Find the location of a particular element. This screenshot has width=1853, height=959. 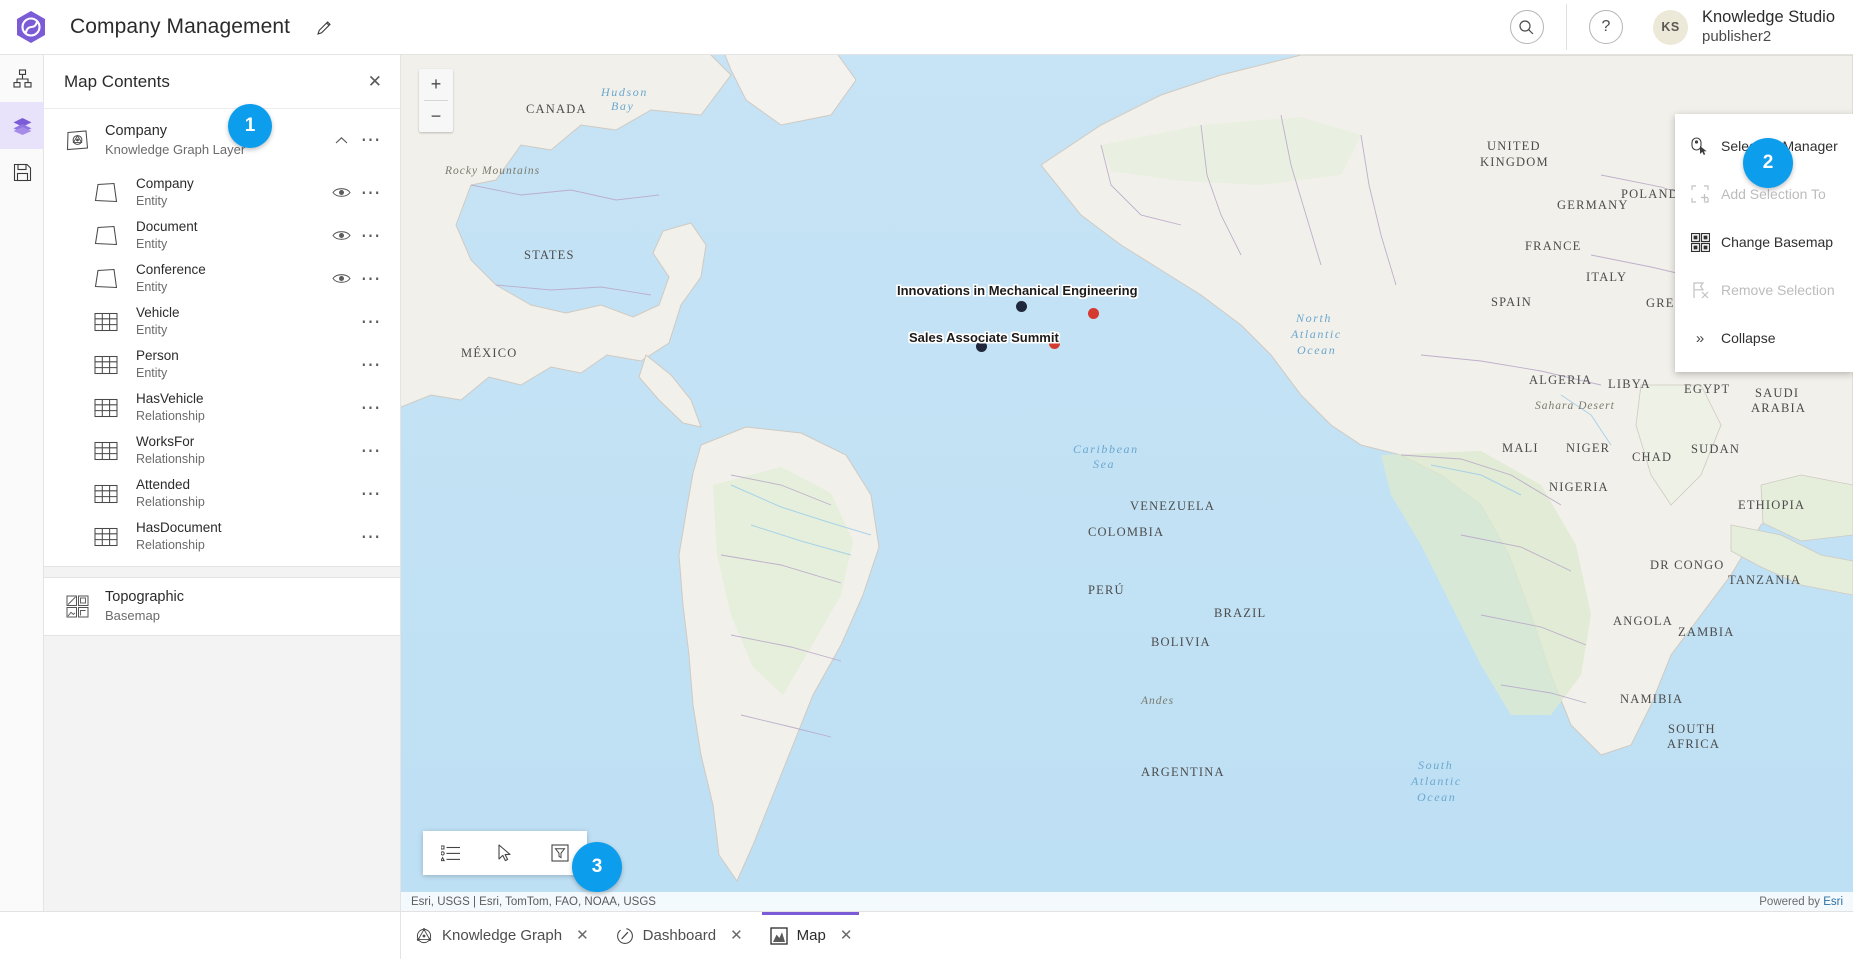

layer-row: Vehicle Entity ⋯ is located at coordinates (222, 321).